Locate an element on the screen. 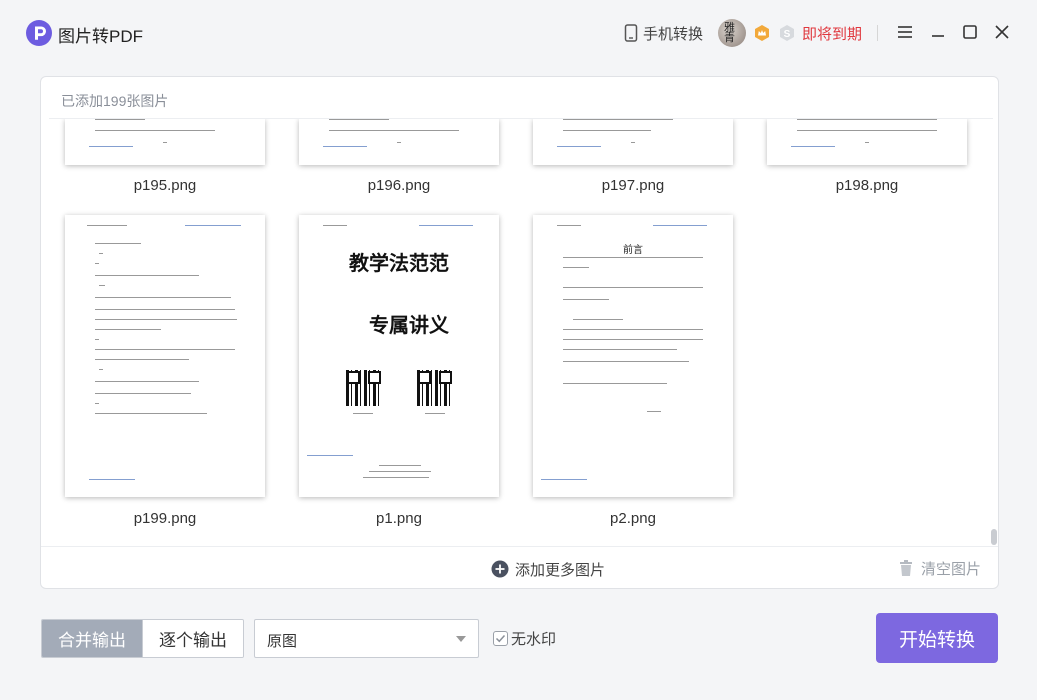  checkbox-icon is located at coordinates (500, 638).